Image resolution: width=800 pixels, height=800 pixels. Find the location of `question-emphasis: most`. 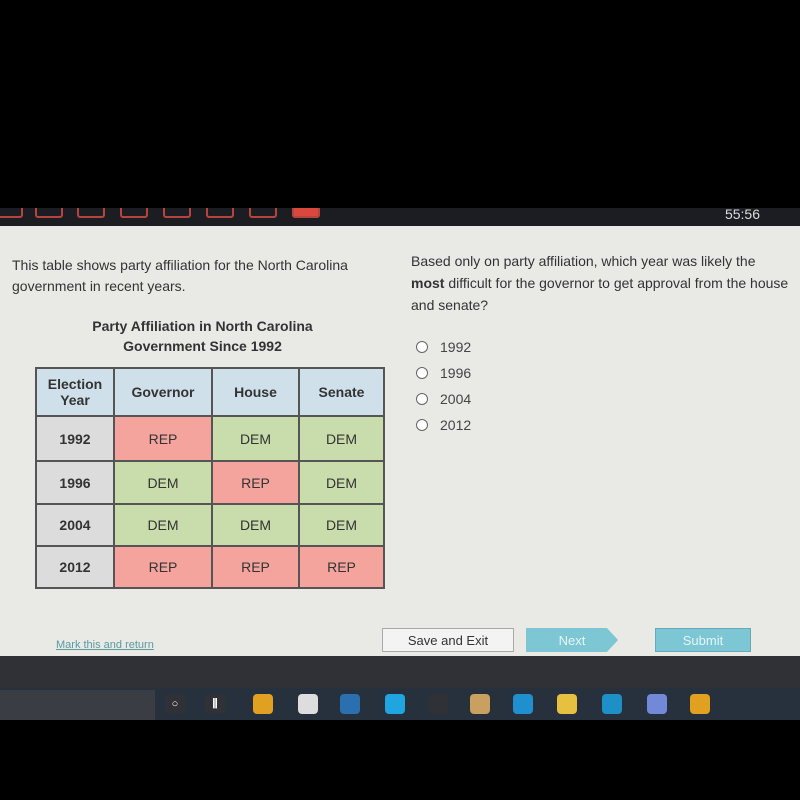

question-emphasis: most is located at coordinates (428, 283).